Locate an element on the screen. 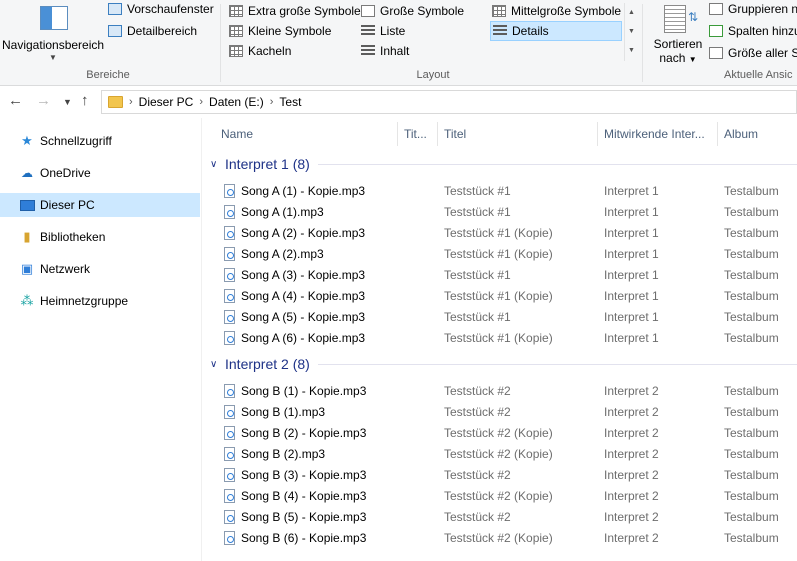 The image size is (797, 561). file-name-cell: Song A (2) - Kopie.mp3 is located at coordinates (312, 232).